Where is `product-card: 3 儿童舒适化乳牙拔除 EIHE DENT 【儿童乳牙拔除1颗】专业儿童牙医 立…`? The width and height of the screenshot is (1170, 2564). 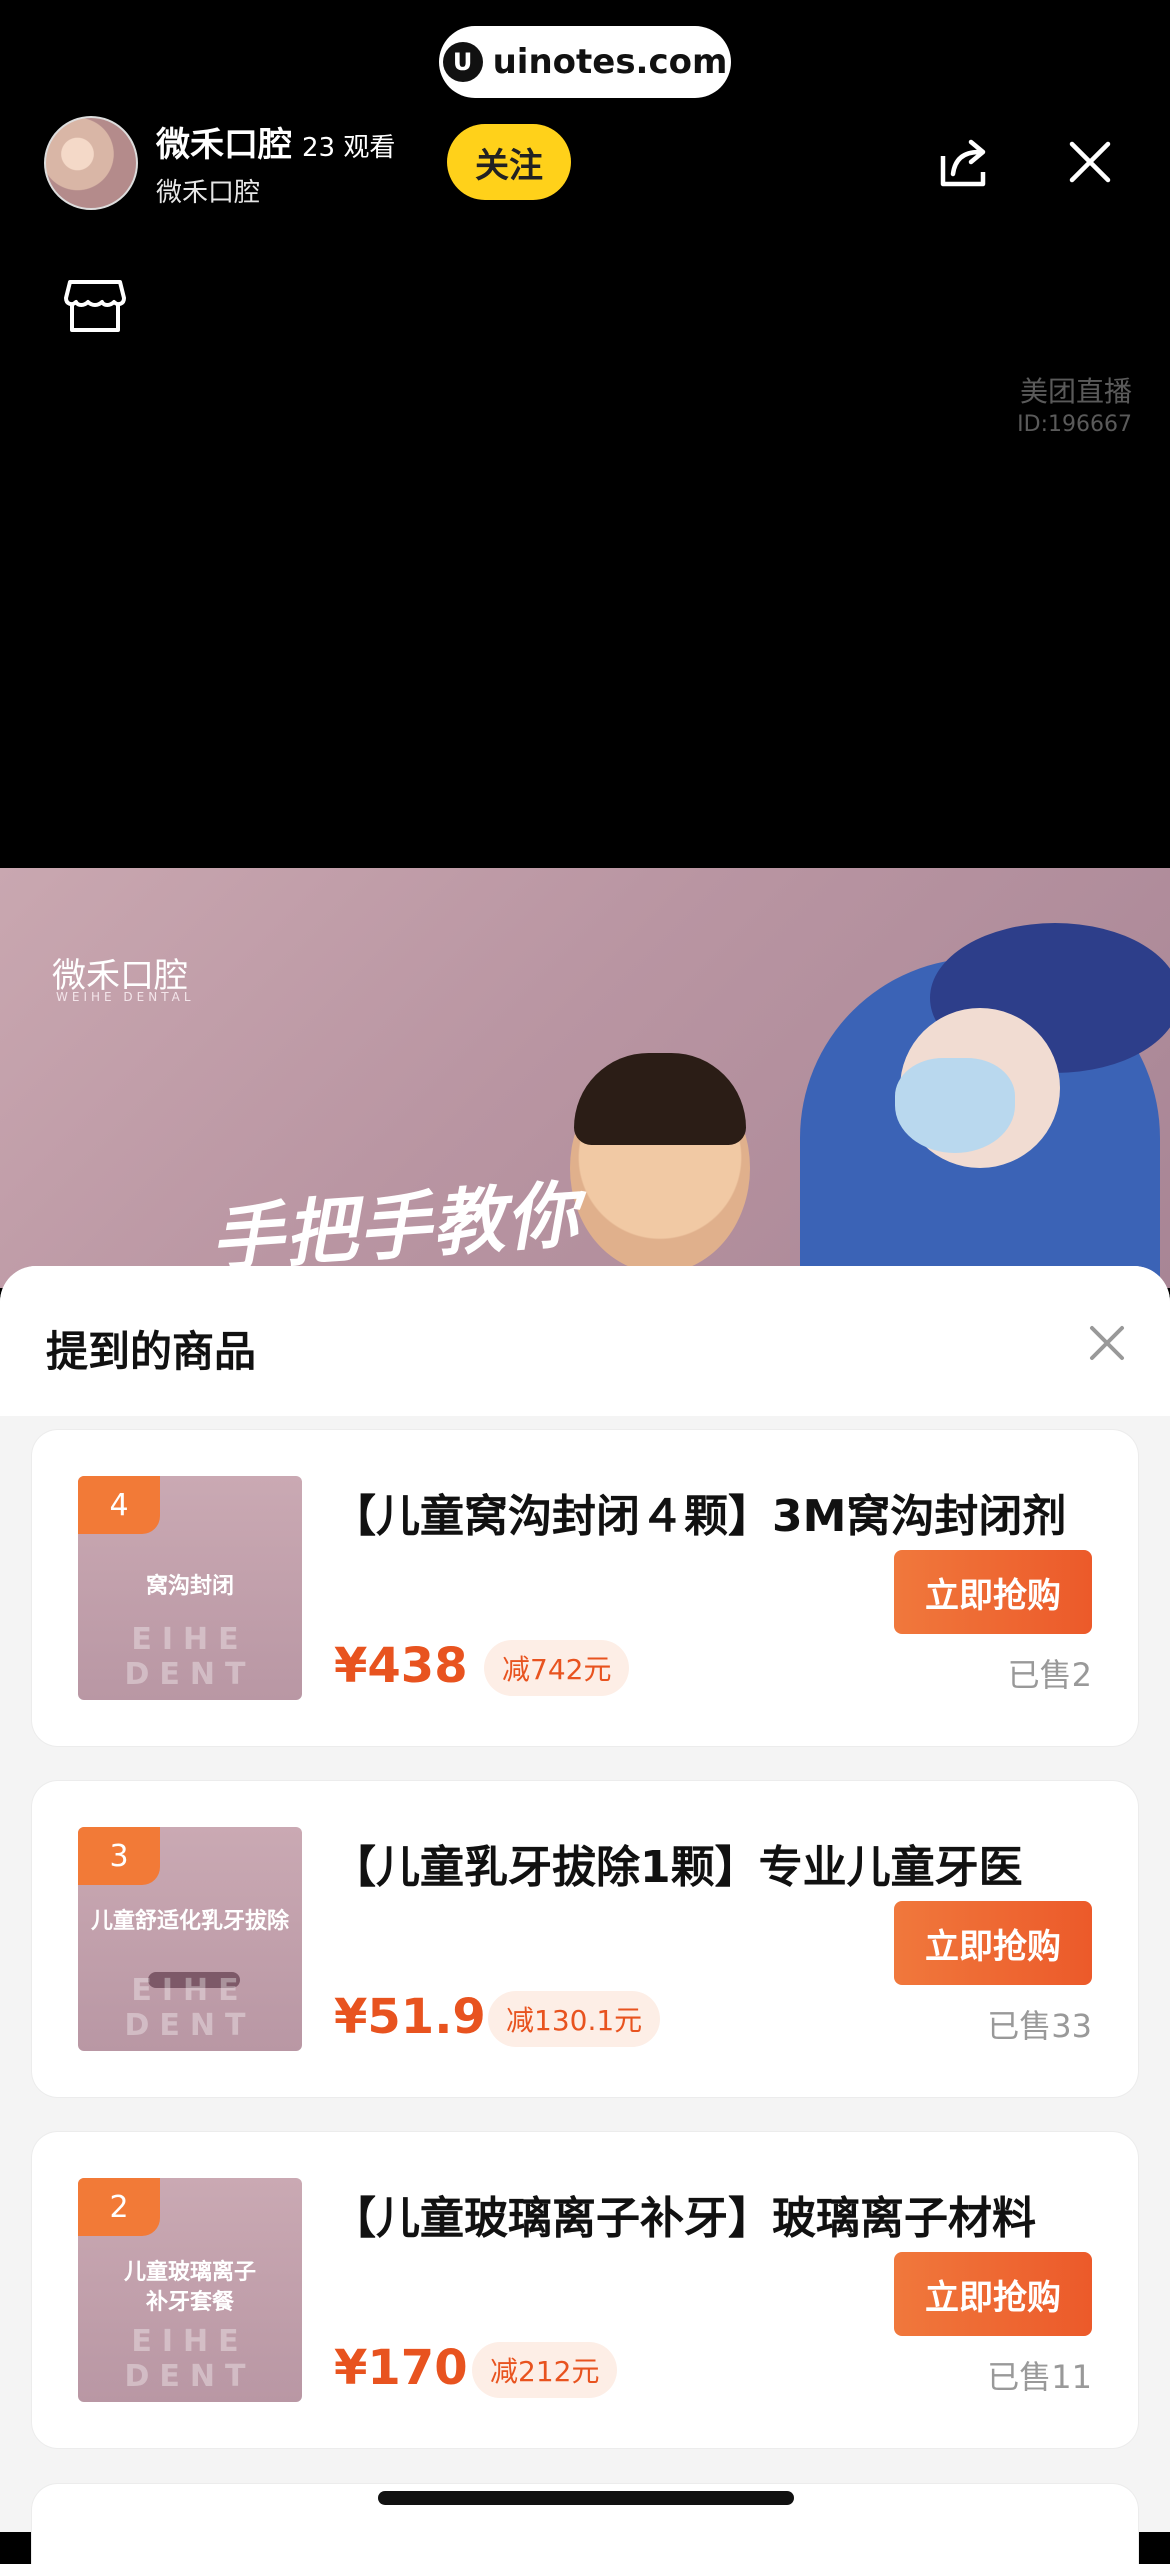 product-card: 3 儿童舒适化乳牙拔除 EIHE DENT 【儿童乳牙拔除1颗】专业儿童牙医 立… is located at coordinates (585, 1939).